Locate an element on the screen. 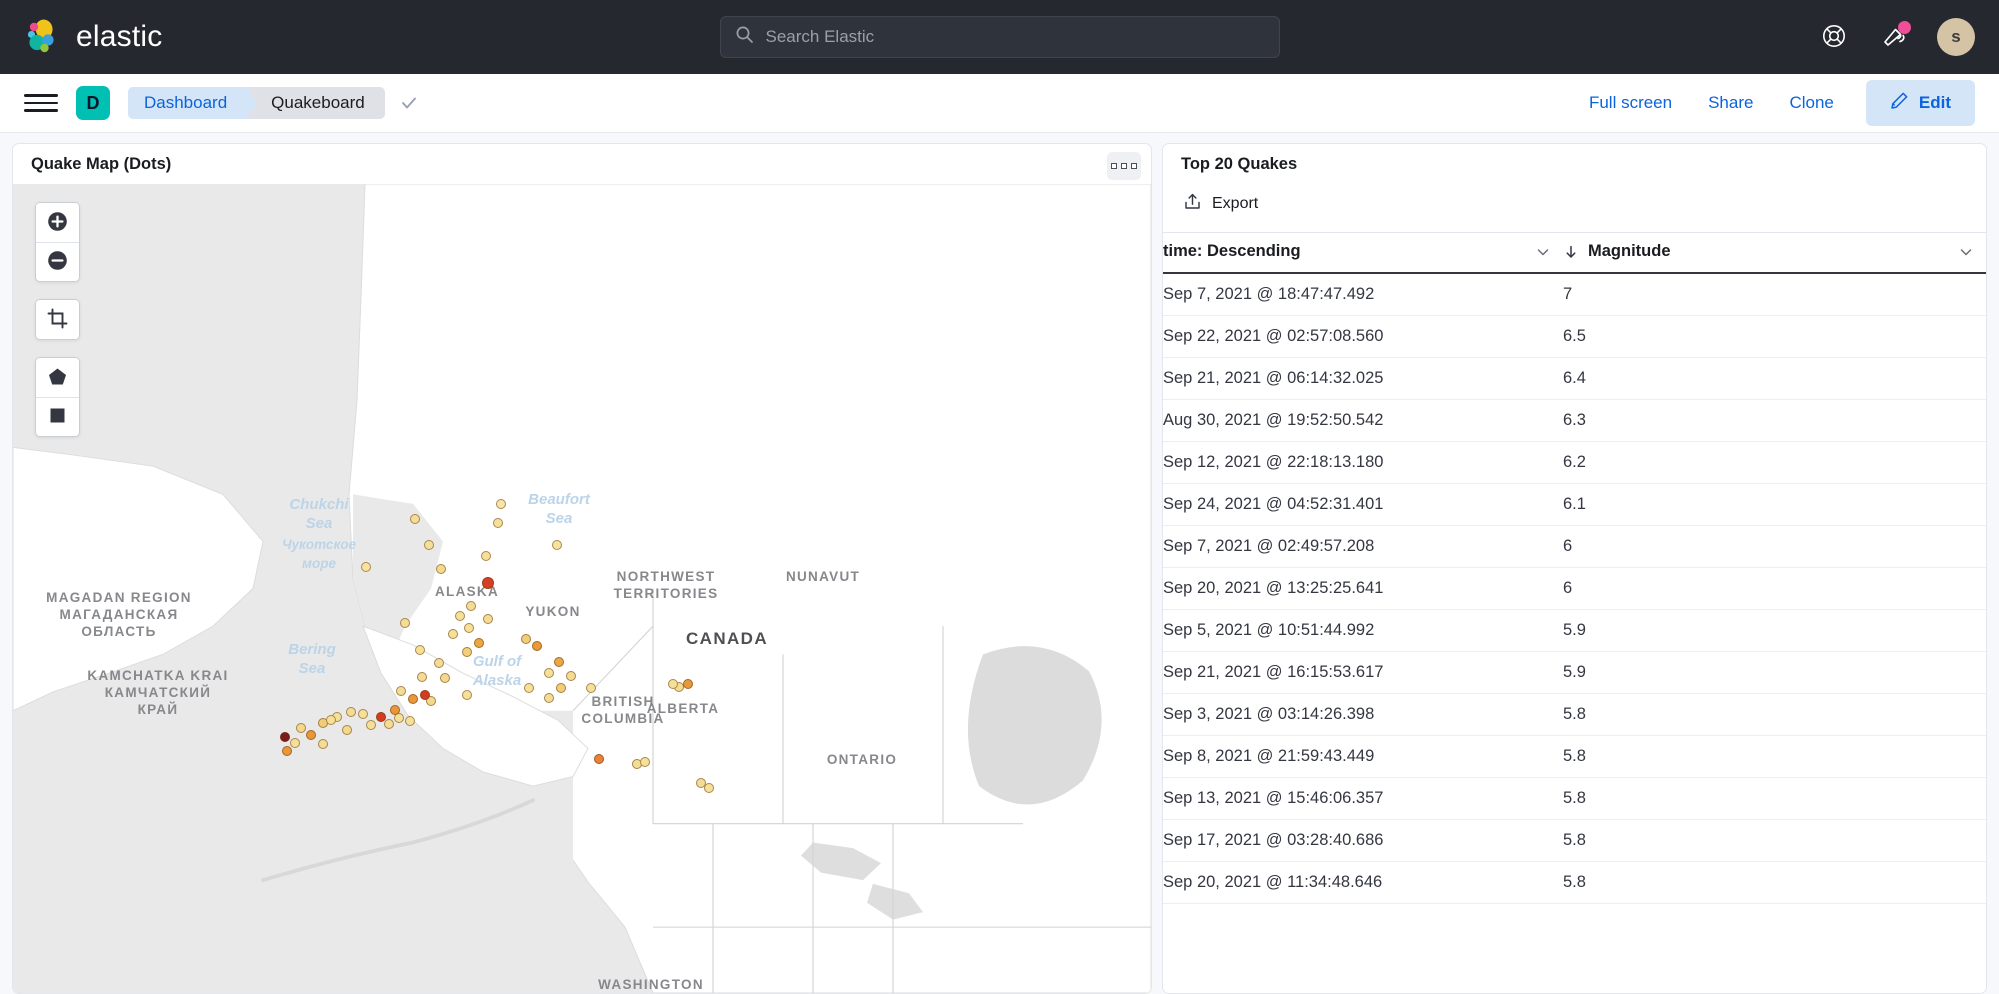  search-input is located at coordinates (1015, 37).